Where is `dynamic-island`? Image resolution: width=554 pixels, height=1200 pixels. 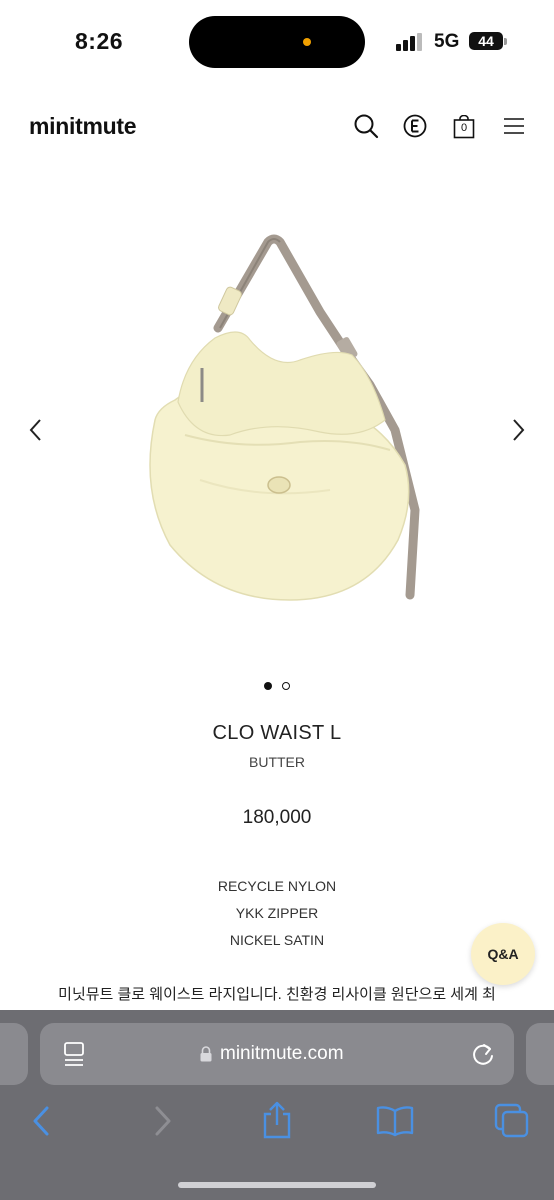 dynamic-island is located at coordinates (277, 42).